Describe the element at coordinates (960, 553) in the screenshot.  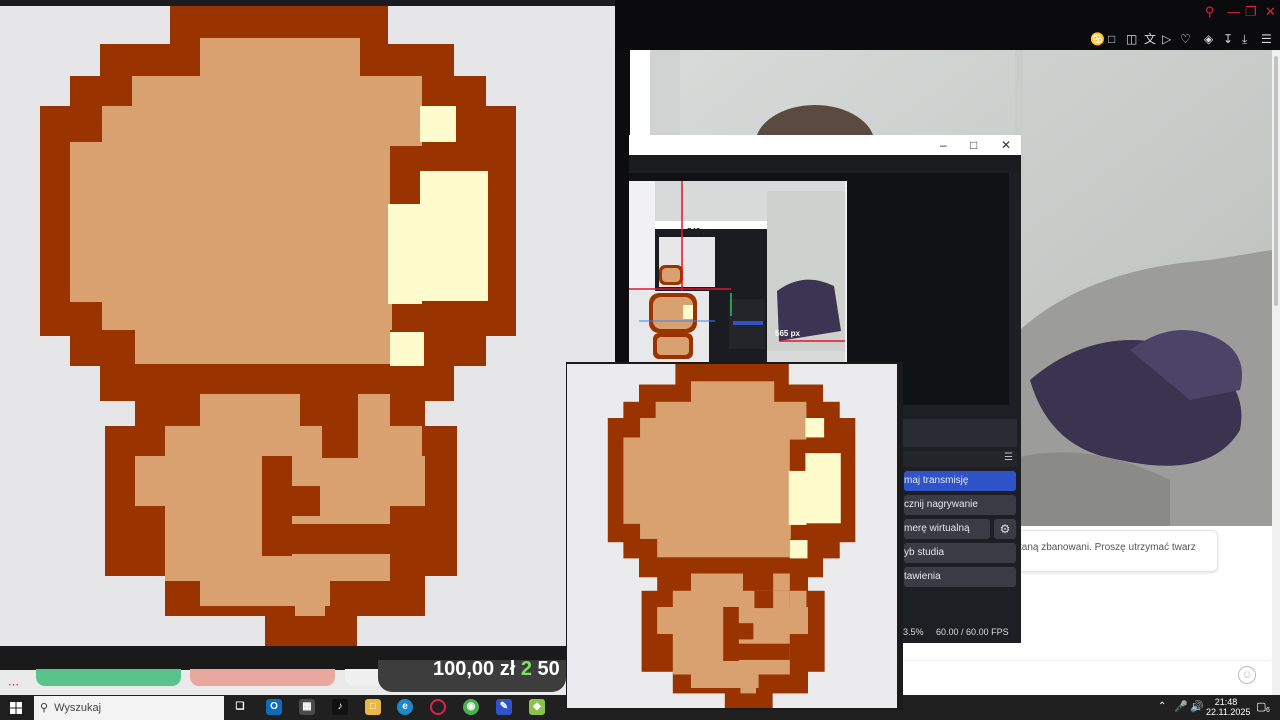
I see `studio-mode-button: yb studia` at that location.